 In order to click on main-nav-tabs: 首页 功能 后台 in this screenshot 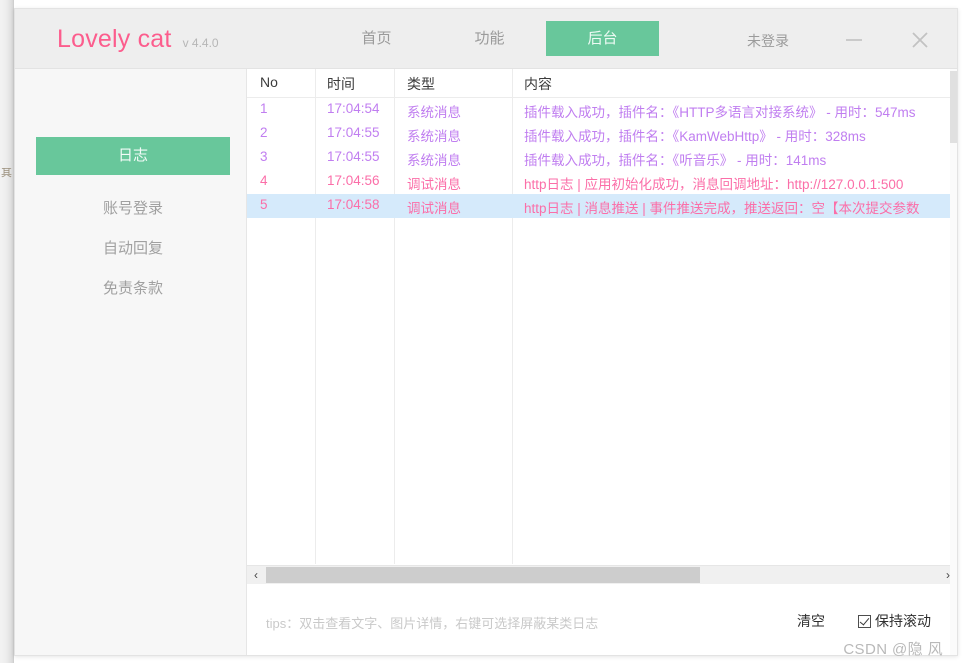, I will do `click(489, 38)`.